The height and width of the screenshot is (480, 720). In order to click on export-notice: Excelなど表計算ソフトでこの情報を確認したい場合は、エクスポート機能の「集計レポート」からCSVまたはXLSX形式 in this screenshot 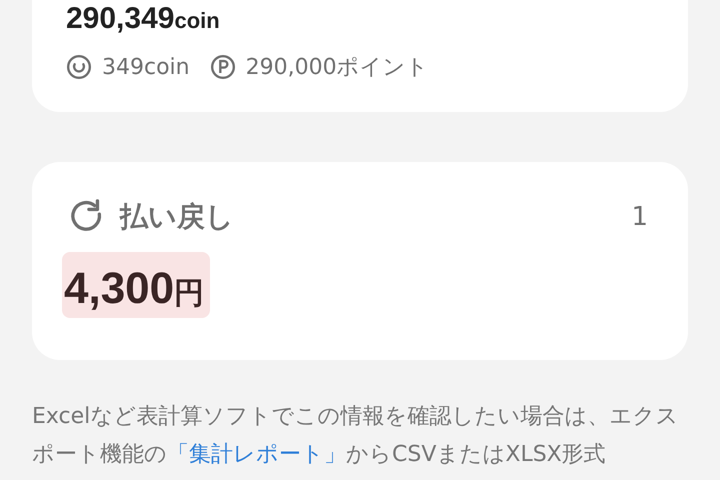, I will do `click(356, 436)`.